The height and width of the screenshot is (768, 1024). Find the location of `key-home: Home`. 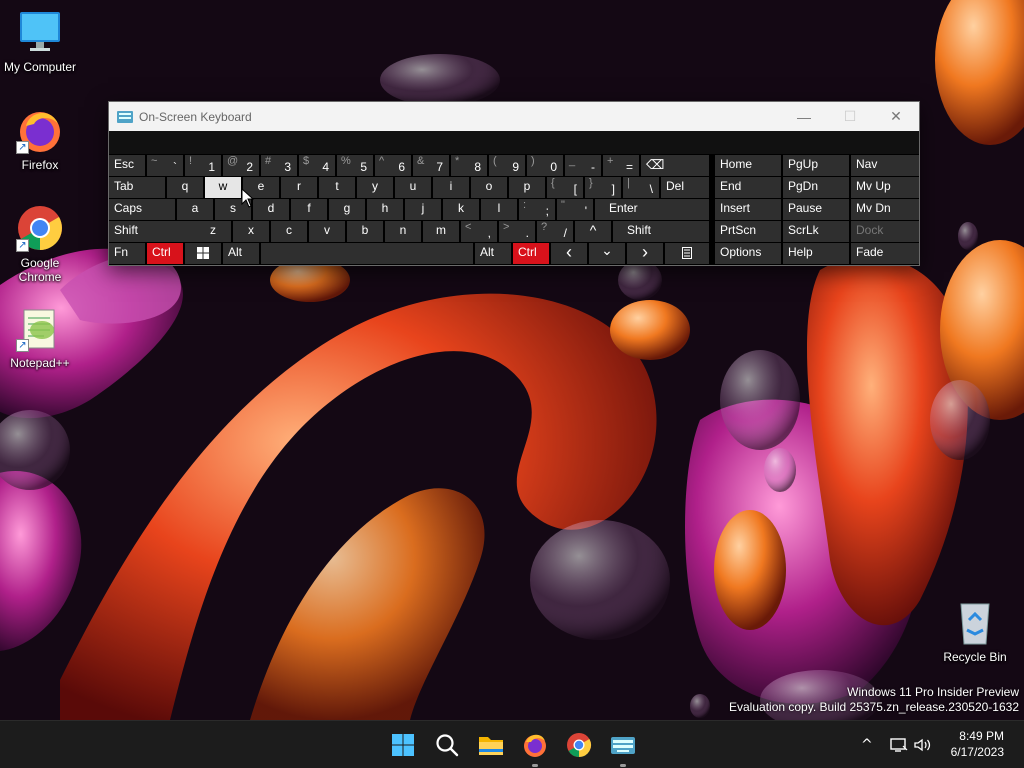

key-home: Home is located at coordinates (748, 165).